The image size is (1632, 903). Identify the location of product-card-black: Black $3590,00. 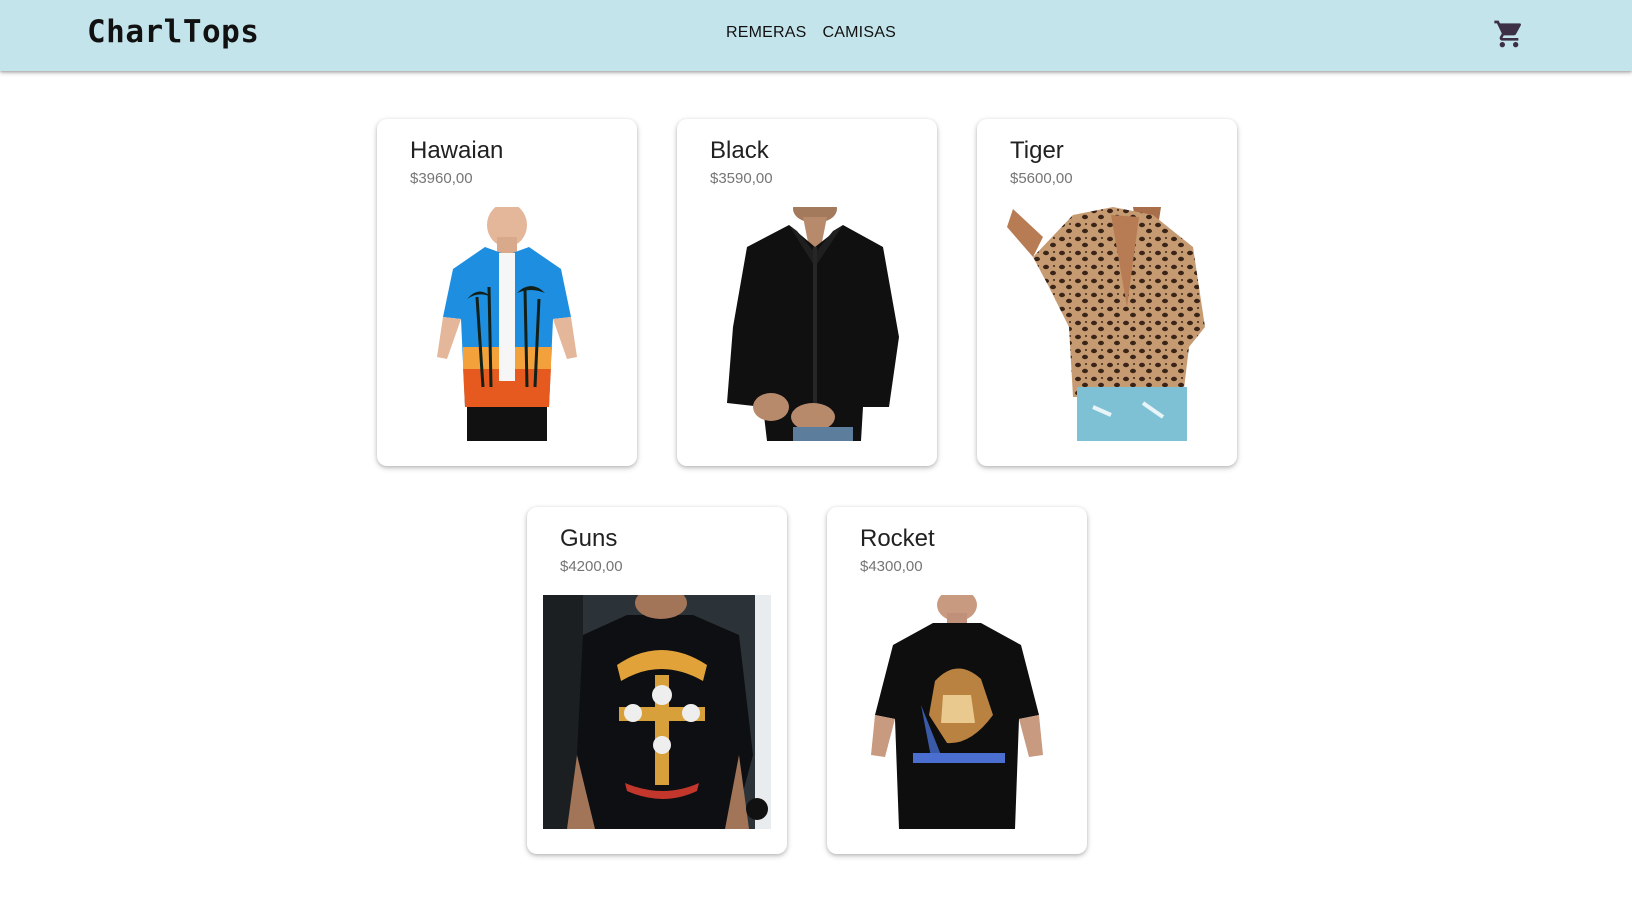
(807, 292).